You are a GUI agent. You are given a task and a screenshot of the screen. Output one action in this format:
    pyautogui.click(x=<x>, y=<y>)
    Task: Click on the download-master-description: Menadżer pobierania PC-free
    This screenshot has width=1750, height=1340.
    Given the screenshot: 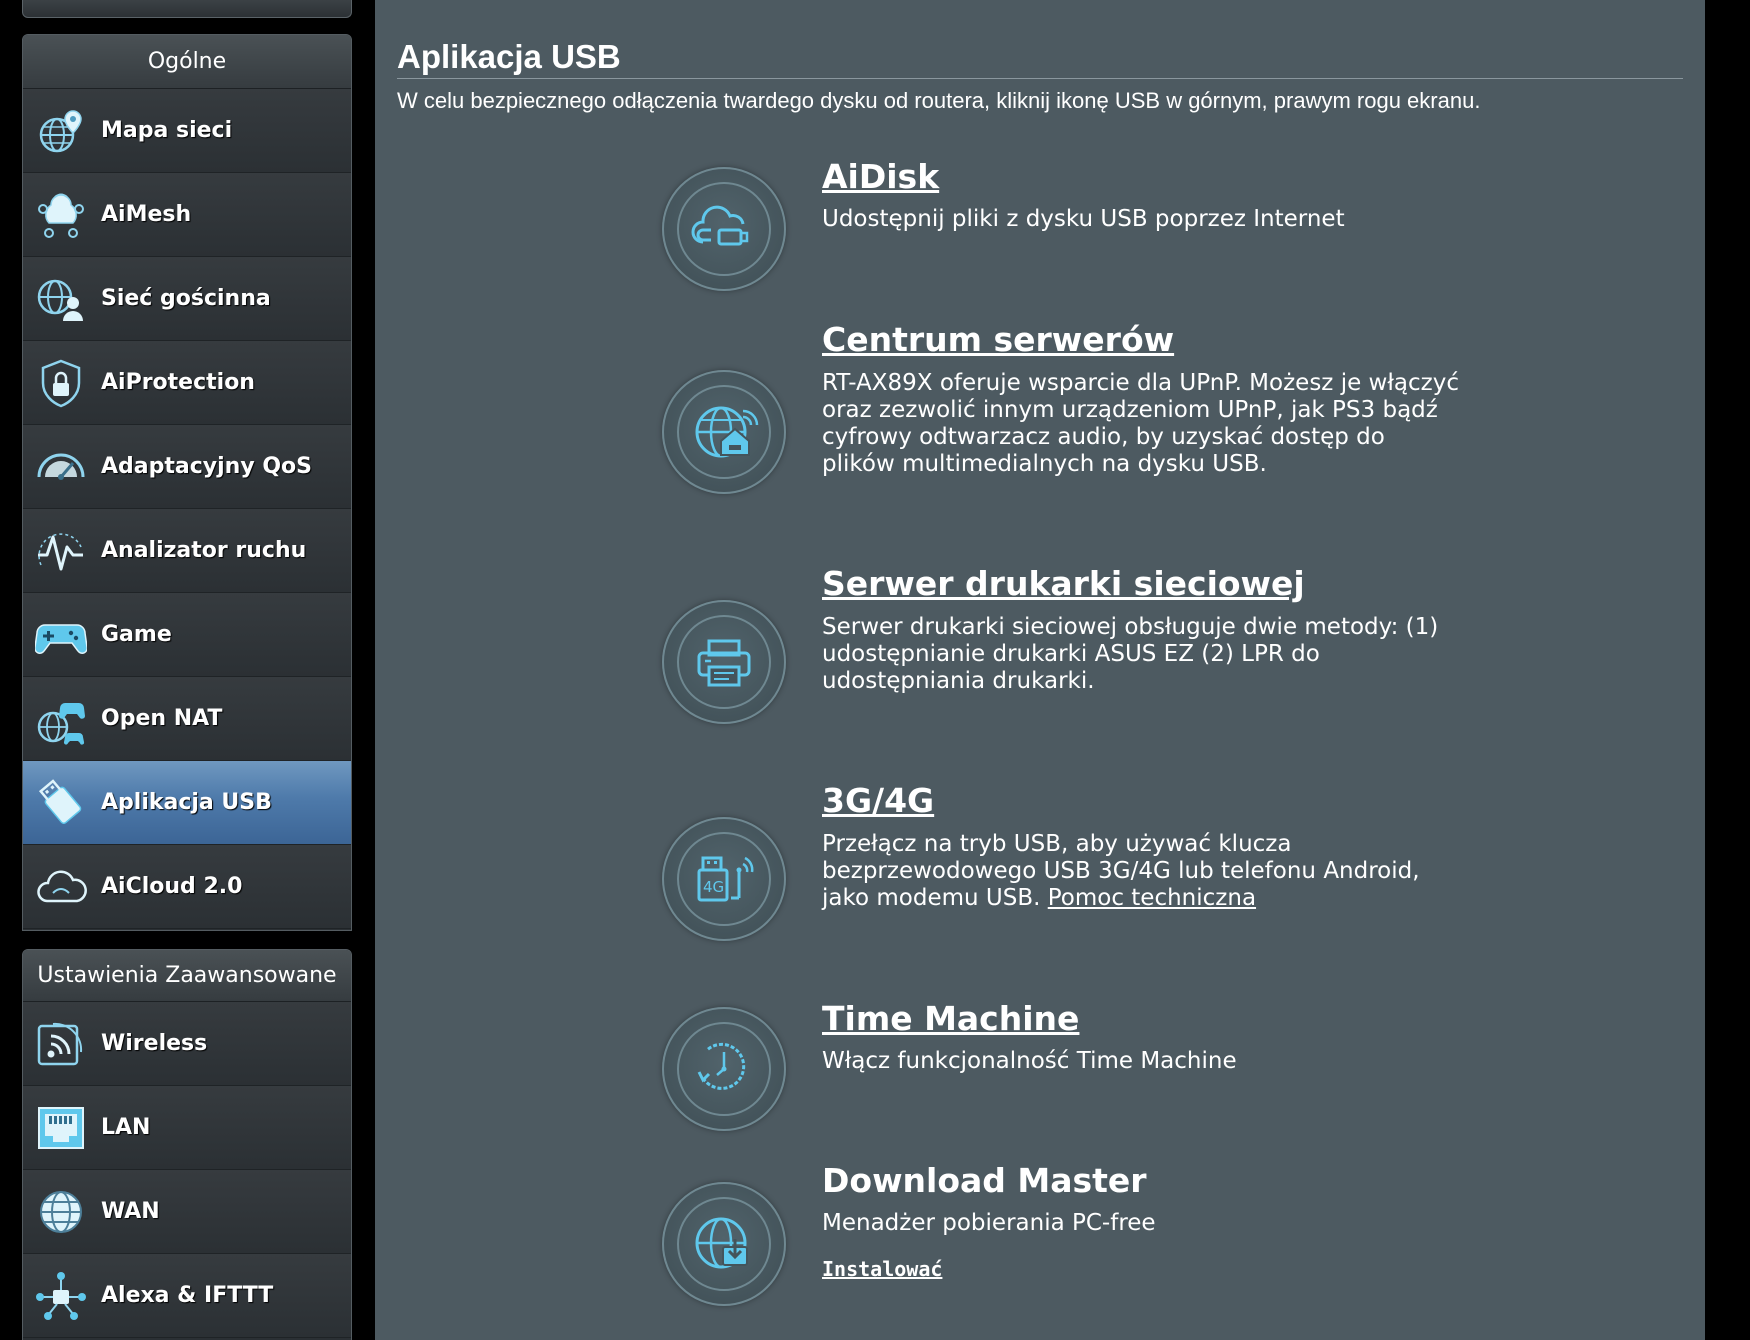 What is the action you would take?
    pyautogui.click(x=989, y=1223)
    